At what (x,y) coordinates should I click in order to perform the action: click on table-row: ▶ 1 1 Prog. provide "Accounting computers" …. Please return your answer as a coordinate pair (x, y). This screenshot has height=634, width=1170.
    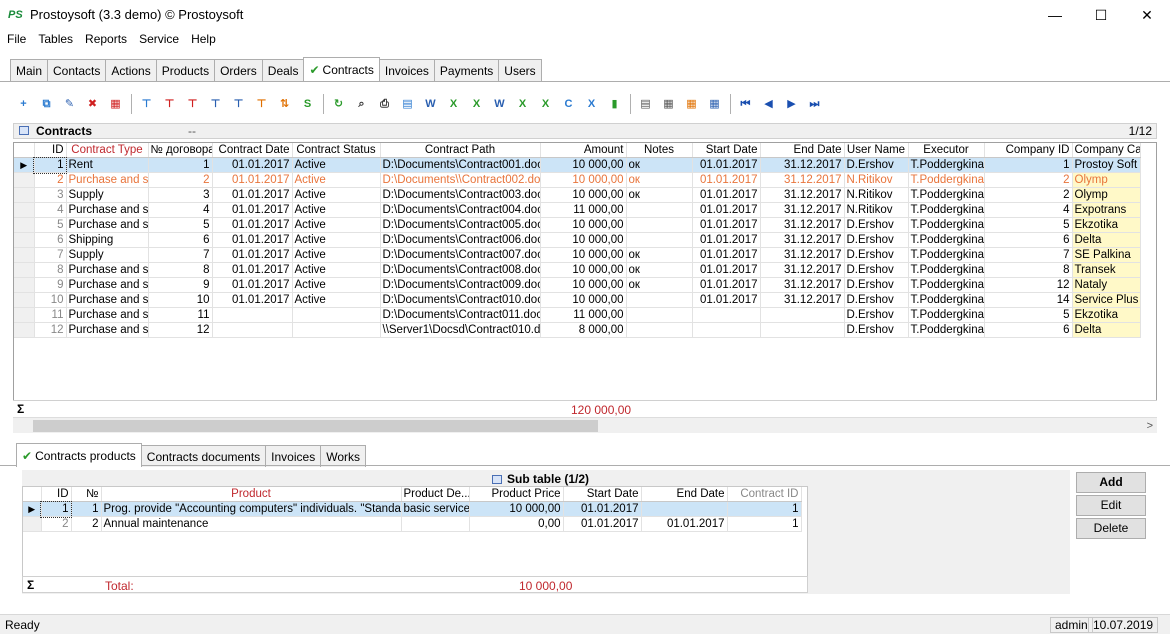
    Looking at the image, I should click on (412, 509).